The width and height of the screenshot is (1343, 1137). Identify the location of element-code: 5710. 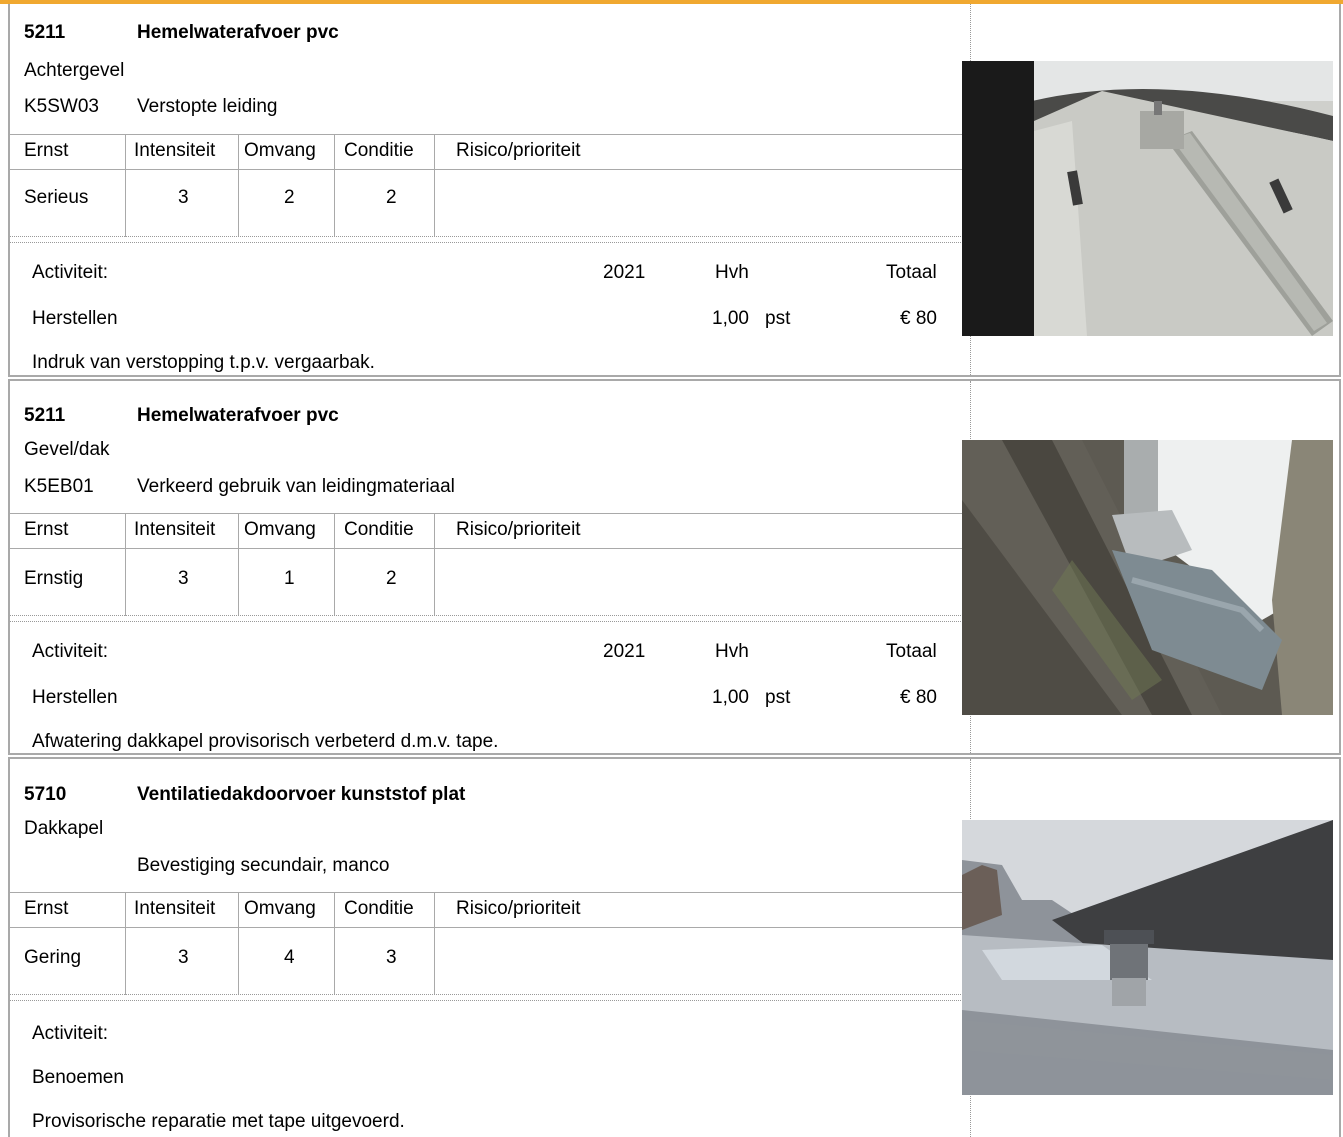
(45, 794).